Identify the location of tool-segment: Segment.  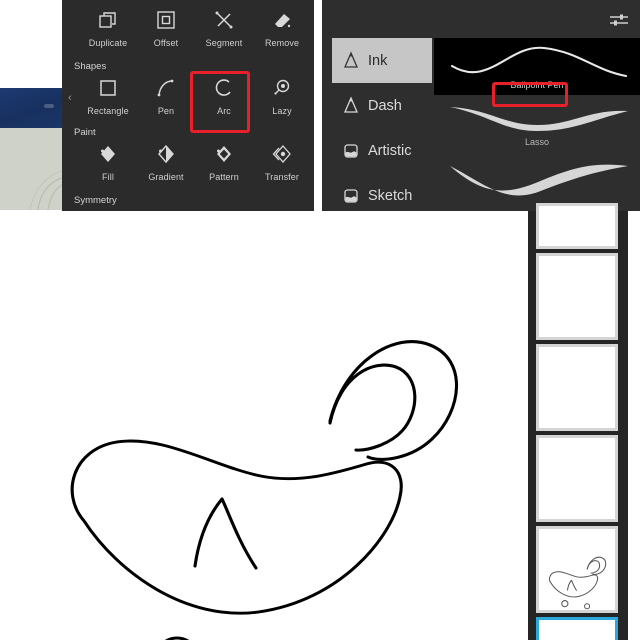
(224, 35).